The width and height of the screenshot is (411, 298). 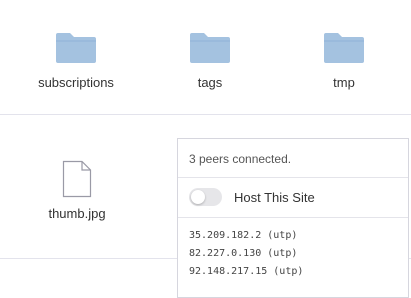 I want to click on folder-subscriptions: subscriptions, so click(x=76, y=60).